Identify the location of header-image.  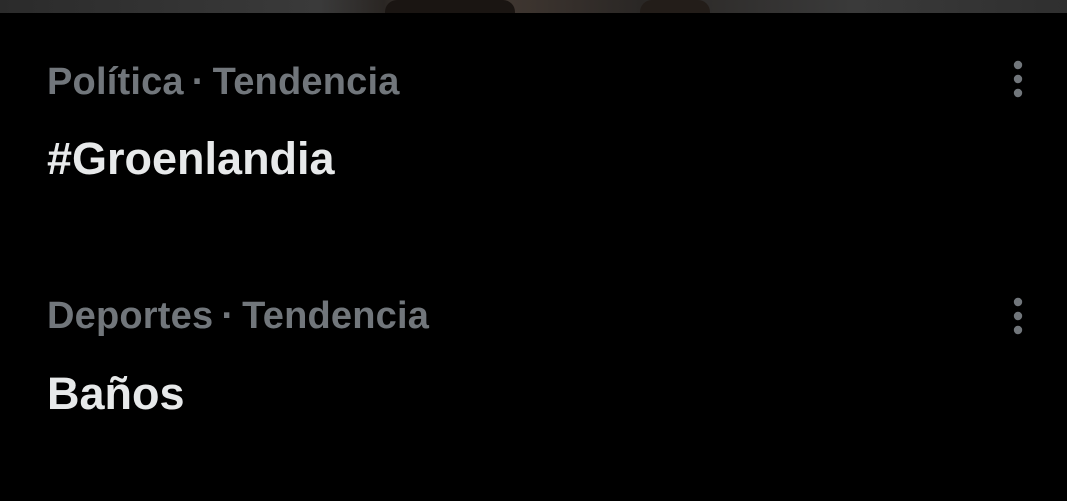
(533, 6).